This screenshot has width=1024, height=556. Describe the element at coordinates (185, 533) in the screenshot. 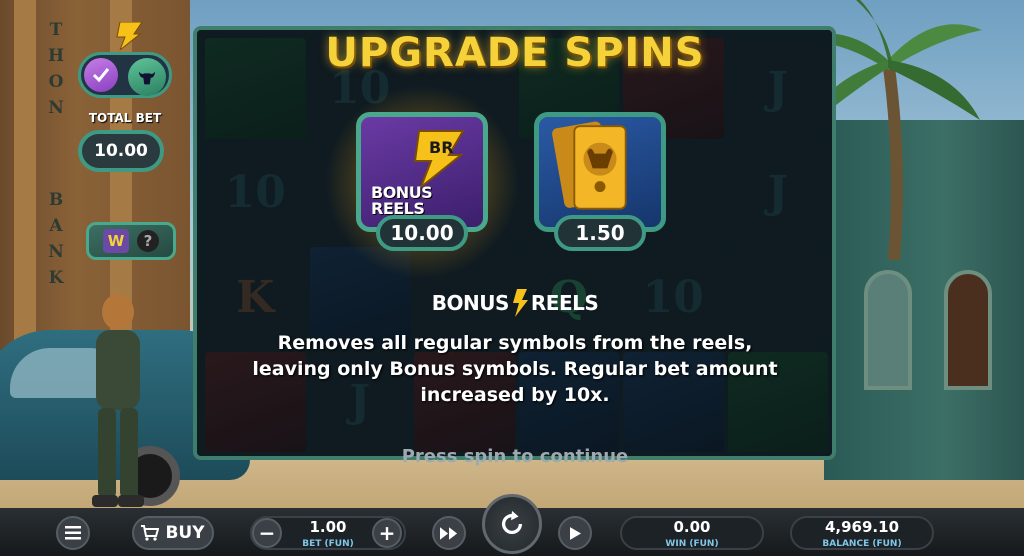

I see `buy-label: BUY` at that location.